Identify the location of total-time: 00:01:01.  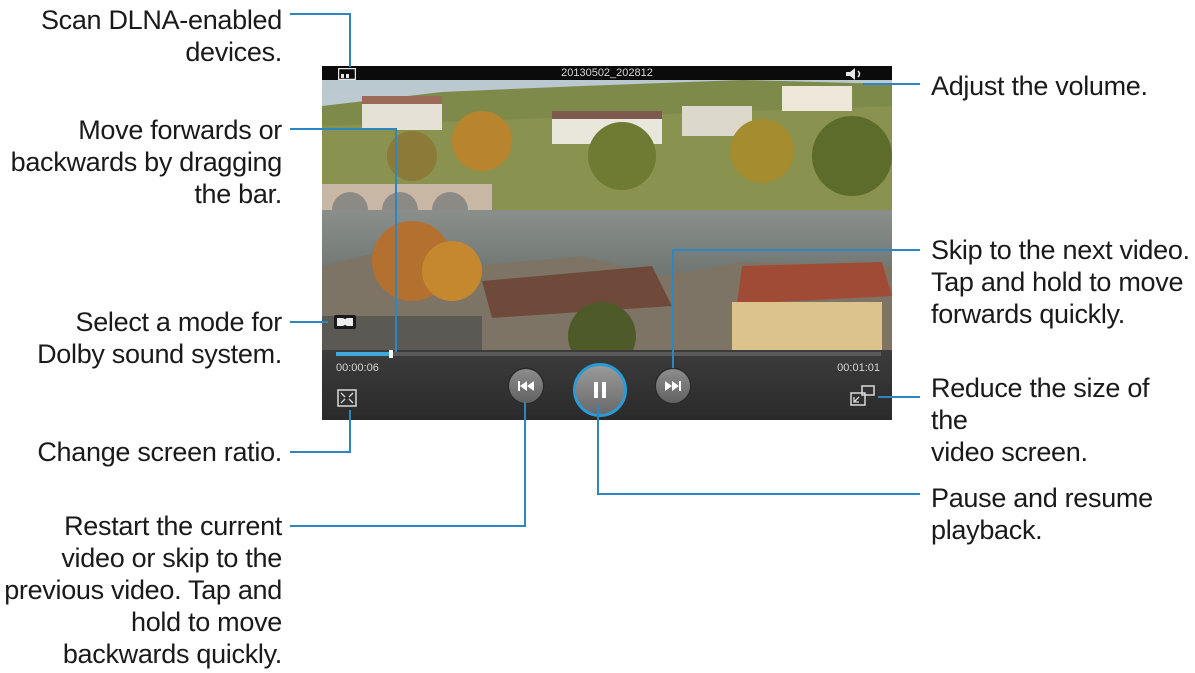
(858, 368).